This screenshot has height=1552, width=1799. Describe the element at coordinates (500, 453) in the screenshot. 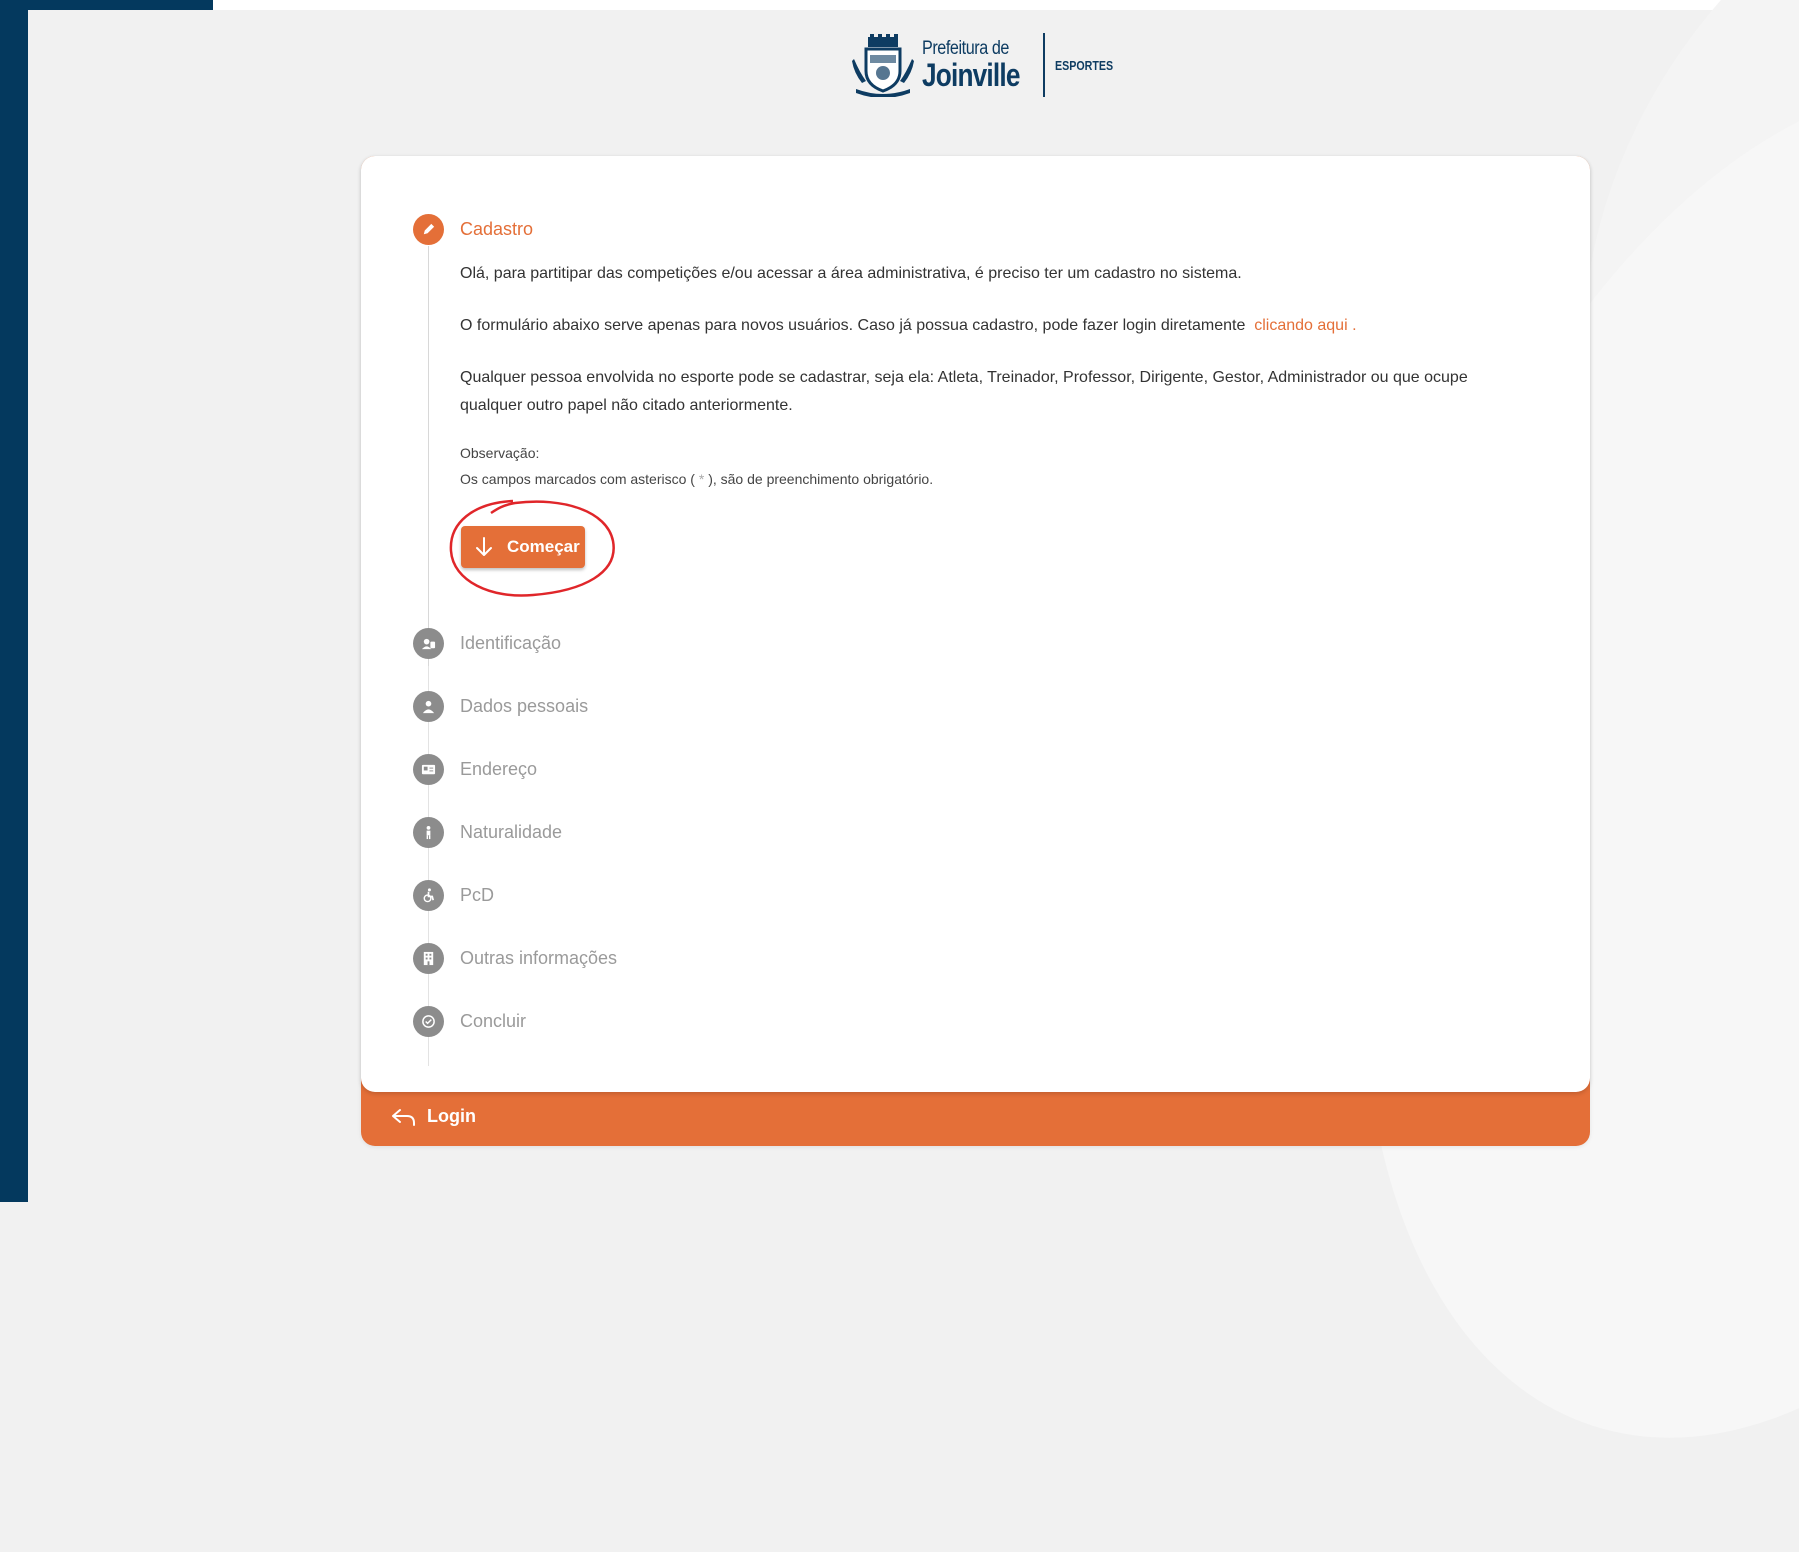

I see `observation-title: Observação:` at that location.